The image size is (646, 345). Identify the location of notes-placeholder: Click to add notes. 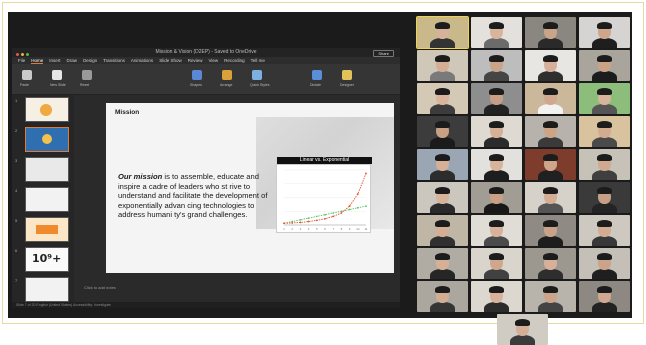
(100, 287).